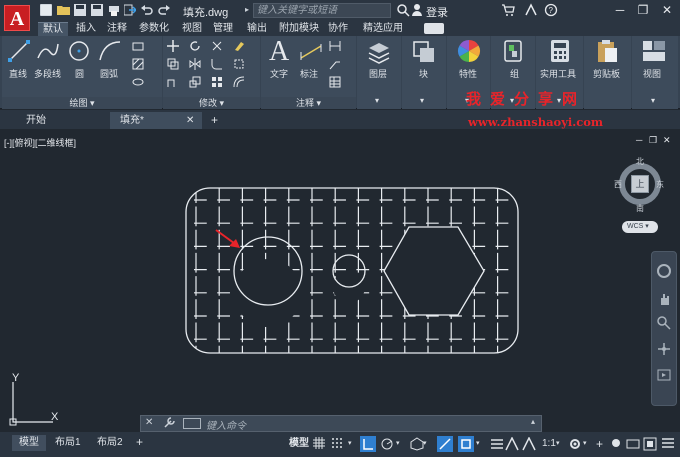 The height and width of the screenshot is (457, 680). What do you see at coordinates (633, 444) in the screenshot?
I see `hardware-accel-icon` at bounding box center [633, 444].